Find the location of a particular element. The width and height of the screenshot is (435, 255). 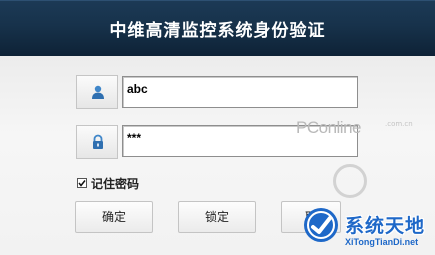

checkmark-icon is located at coordinates (82, 183).